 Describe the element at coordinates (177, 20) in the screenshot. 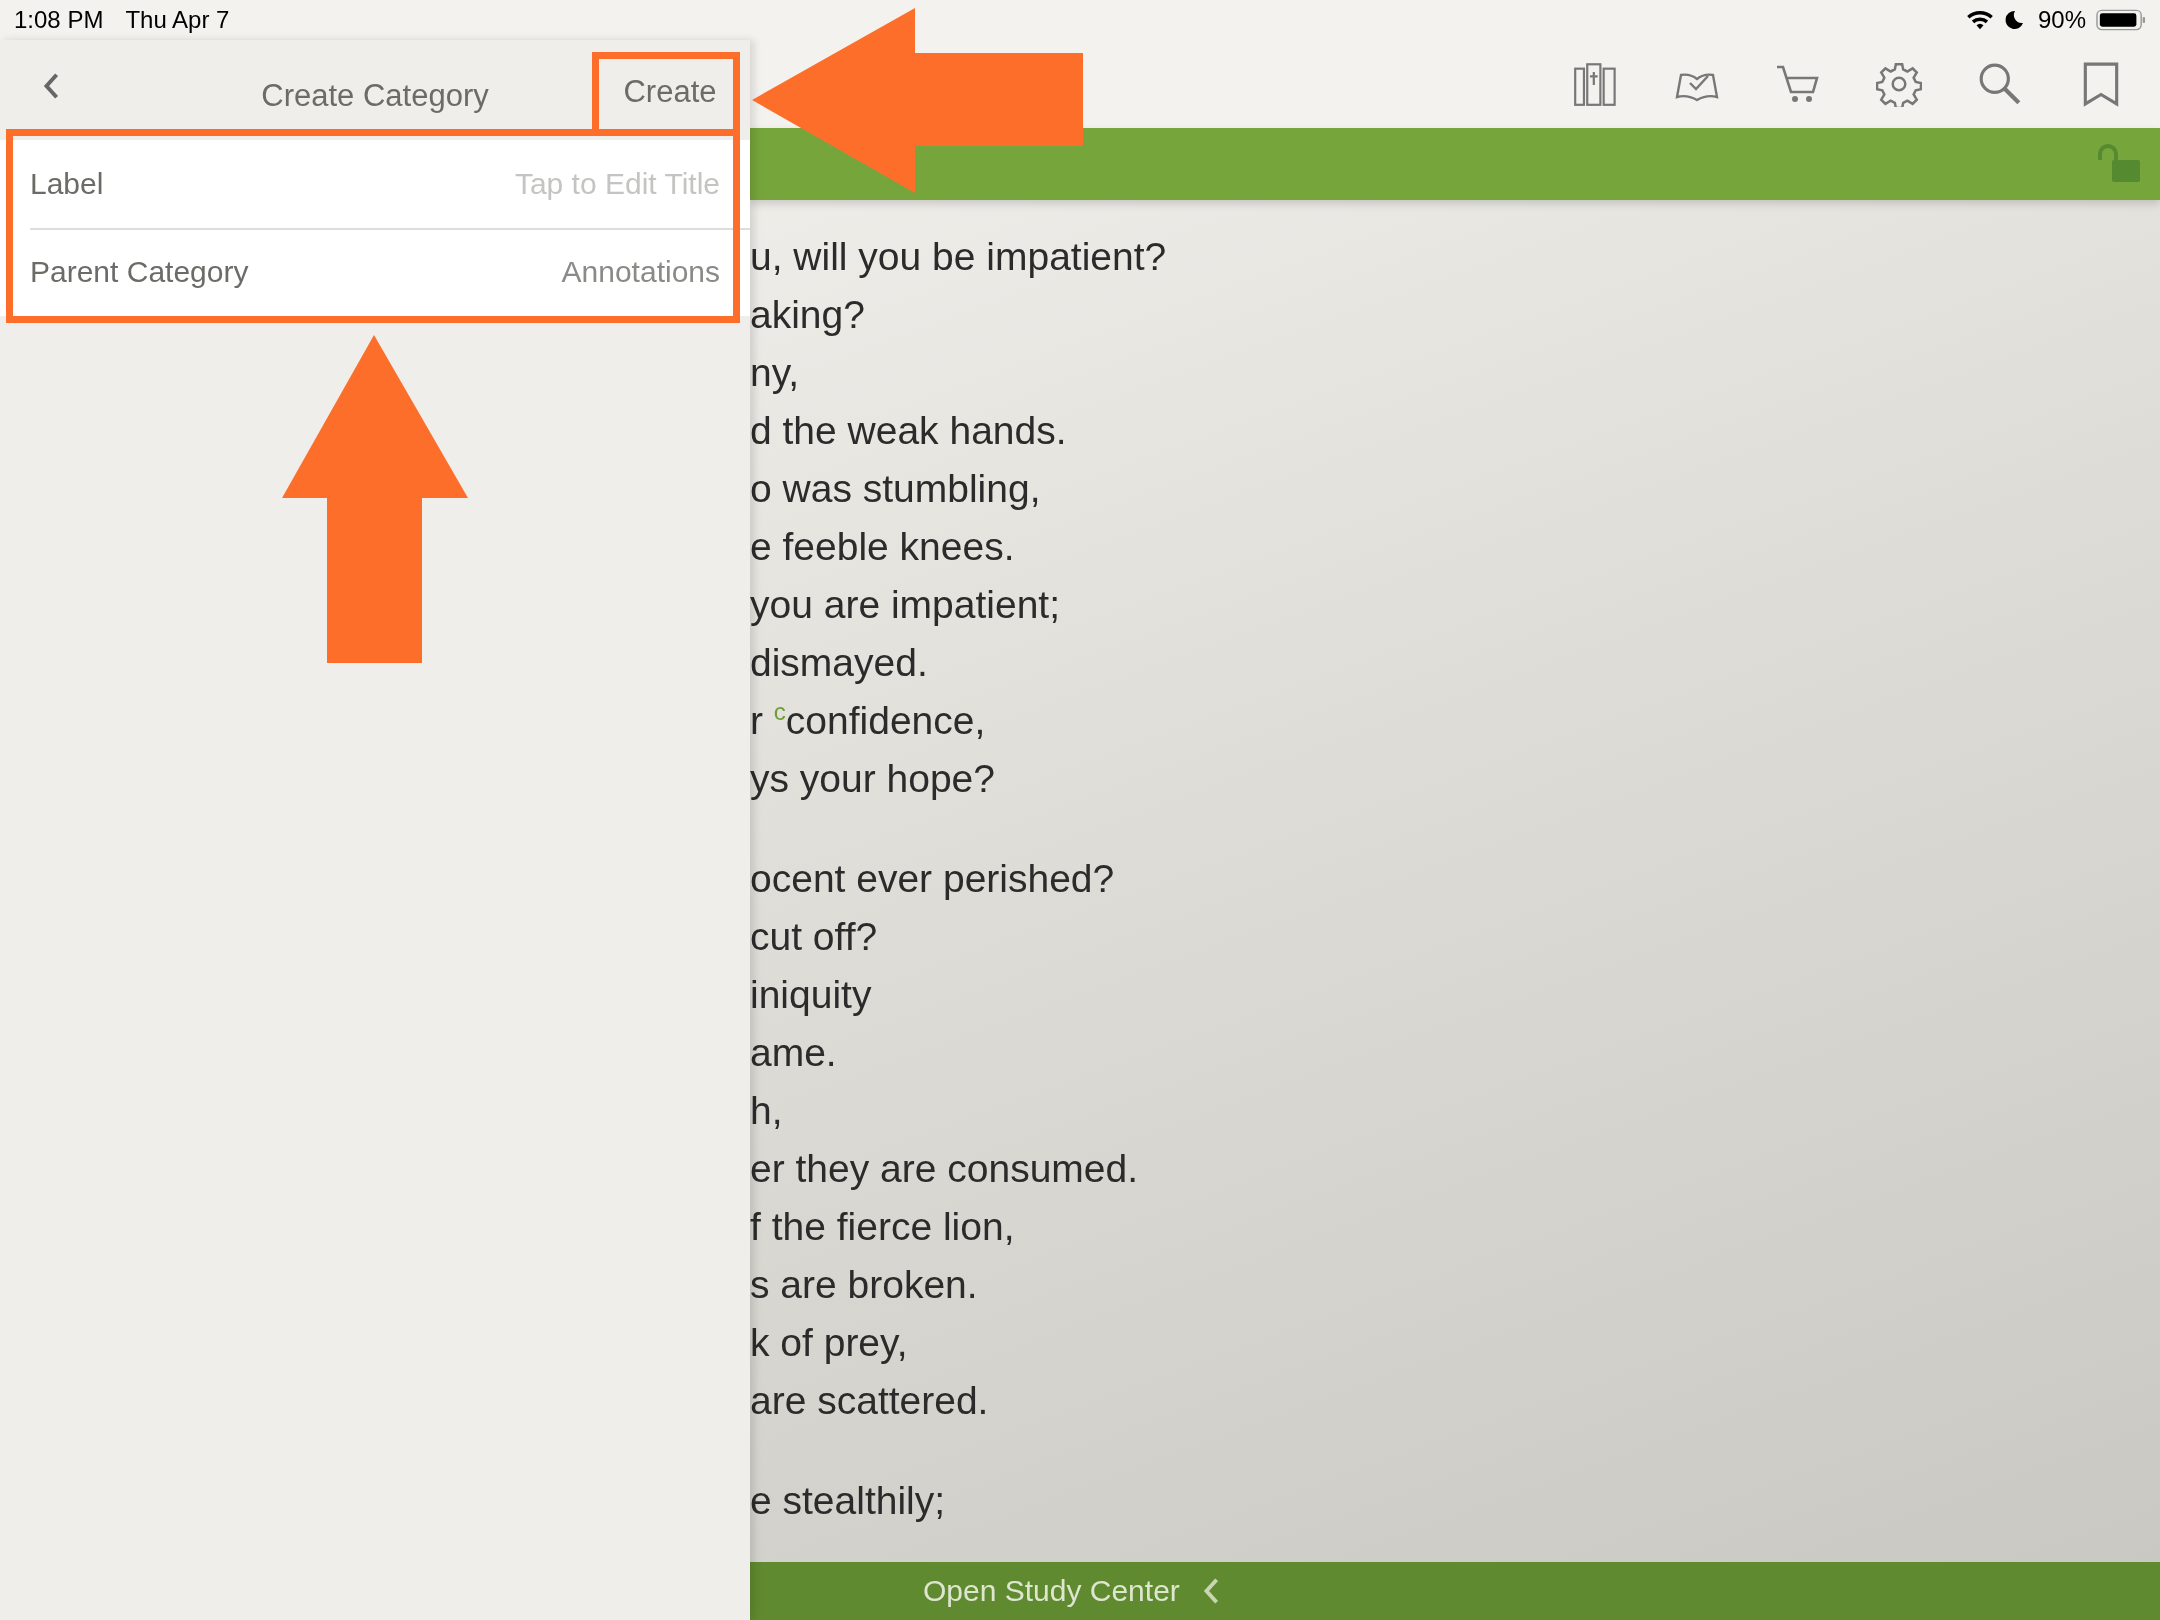

I see `status-date: Thu Apr 7` at that location.